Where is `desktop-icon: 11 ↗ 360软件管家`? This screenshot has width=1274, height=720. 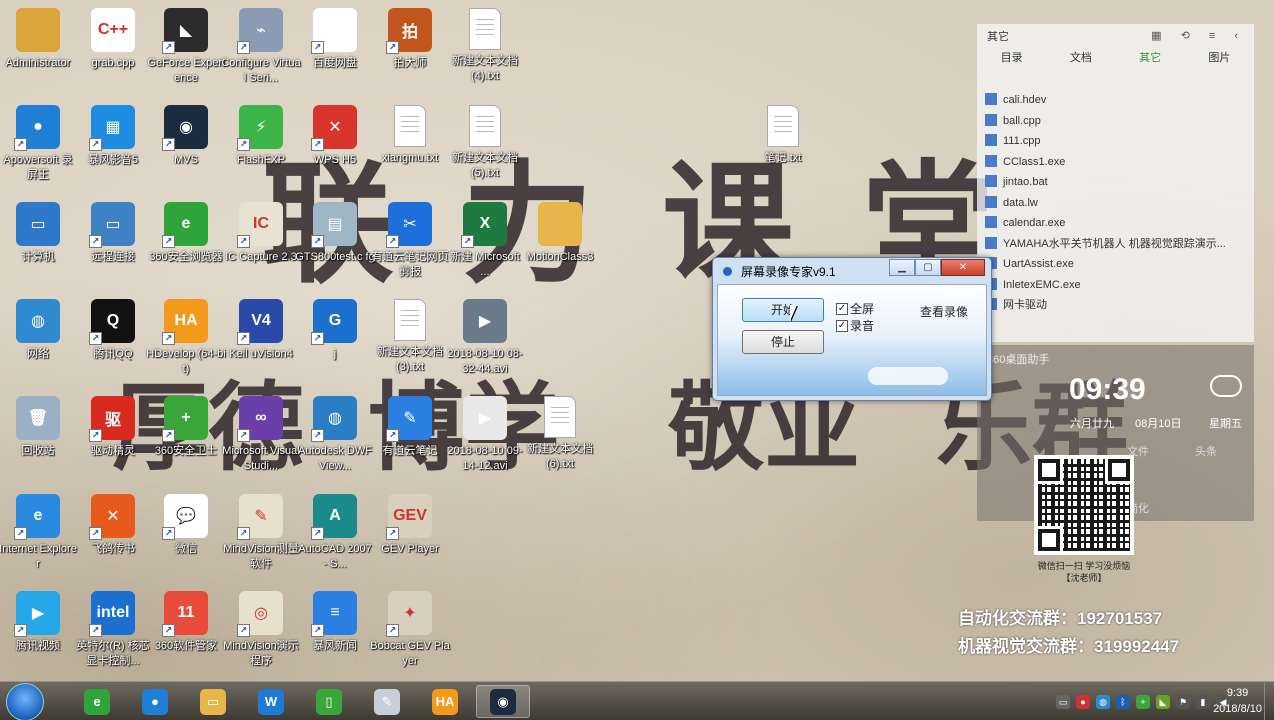
desktop-icon: 11 ↗ 360软件管家 is located at coordinates (186, 622).